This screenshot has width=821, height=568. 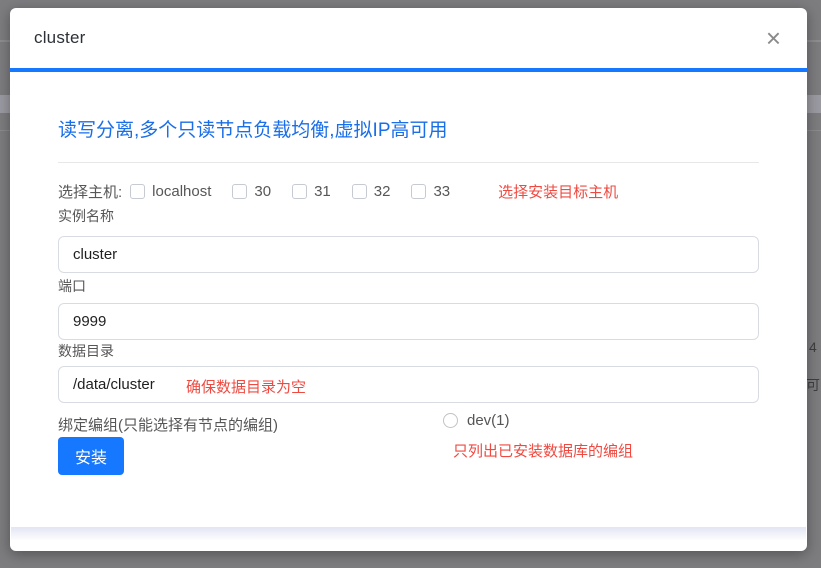 What do you see at coordinates (408, 191) in the screenshot?
I see `host-select-row: 选择主机: localhost 30 31 32 33 选择安装目标主机` at bounding box center [408, 191].